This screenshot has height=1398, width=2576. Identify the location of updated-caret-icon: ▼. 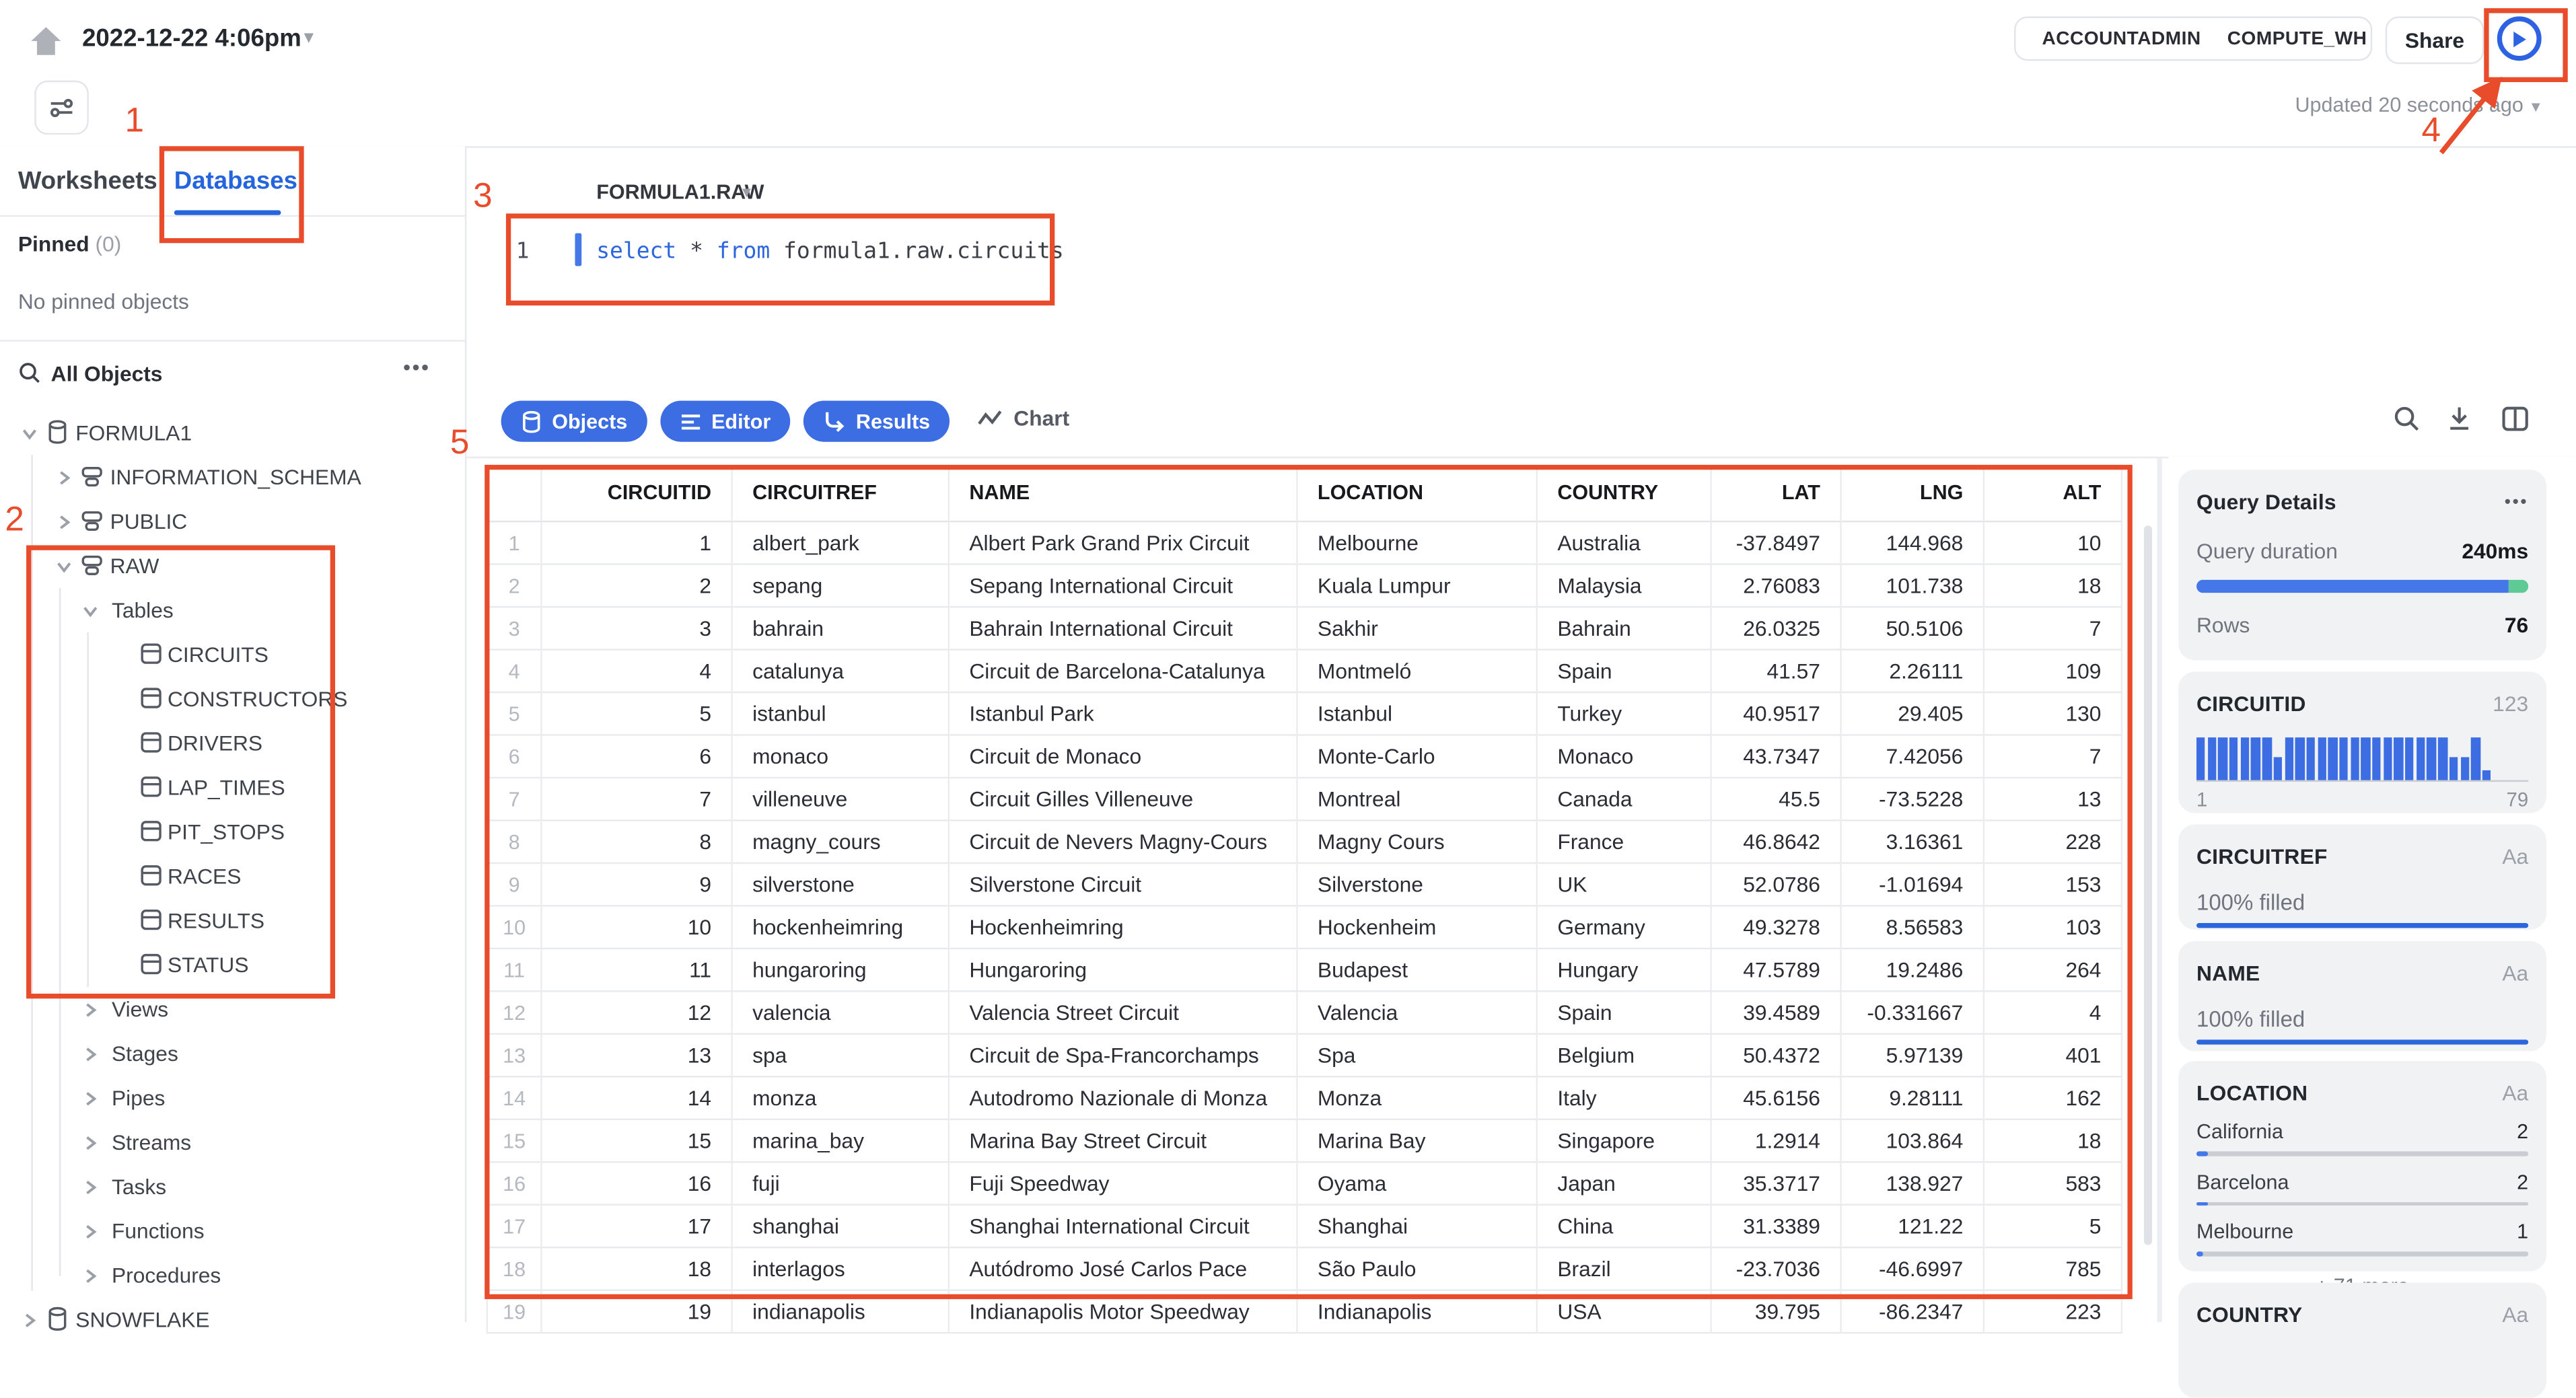
(2535, 106).